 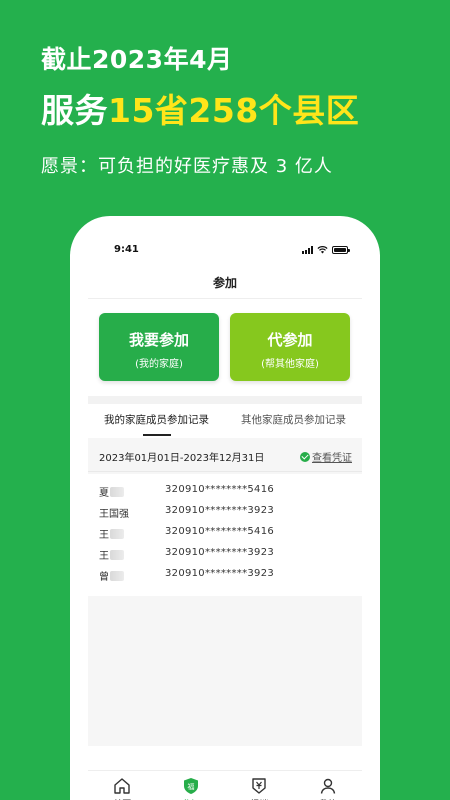 What do you see at coordinates (341, 250) in the screenshot?
I see `battery-icon` at bounding box center [341, 250].